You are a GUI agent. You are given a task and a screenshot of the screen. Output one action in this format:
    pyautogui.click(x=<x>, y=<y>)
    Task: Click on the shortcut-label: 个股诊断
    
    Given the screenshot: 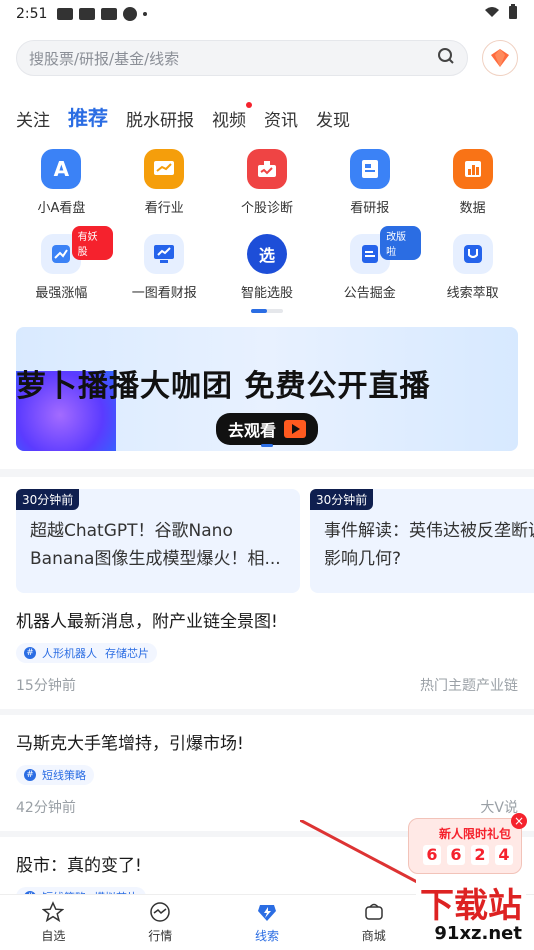 What is the action you would take?
    pyautogui.click(x=266, y=208)
    